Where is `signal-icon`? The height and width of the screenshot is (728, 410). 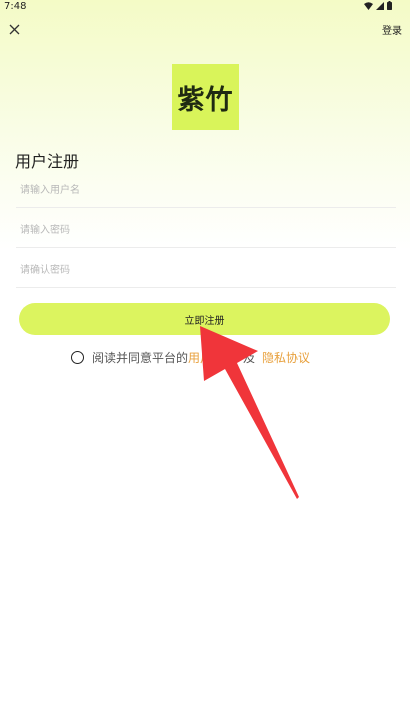 signal-icon is located at coordinates (380, 5).